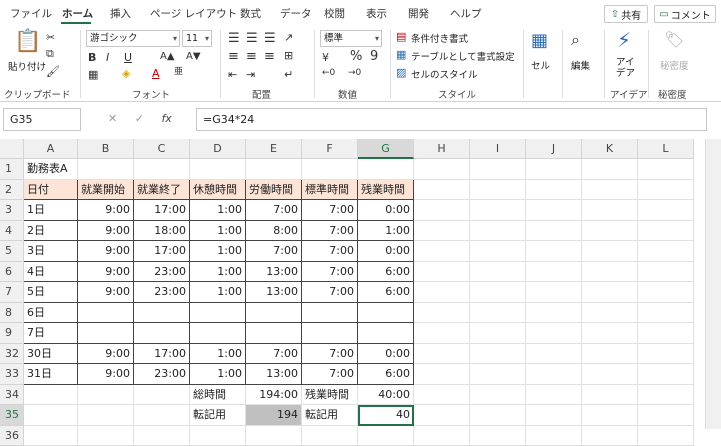 The width and height of the screenshot is (721, 446). I want to click on cell: 30日, so click(51, 354).